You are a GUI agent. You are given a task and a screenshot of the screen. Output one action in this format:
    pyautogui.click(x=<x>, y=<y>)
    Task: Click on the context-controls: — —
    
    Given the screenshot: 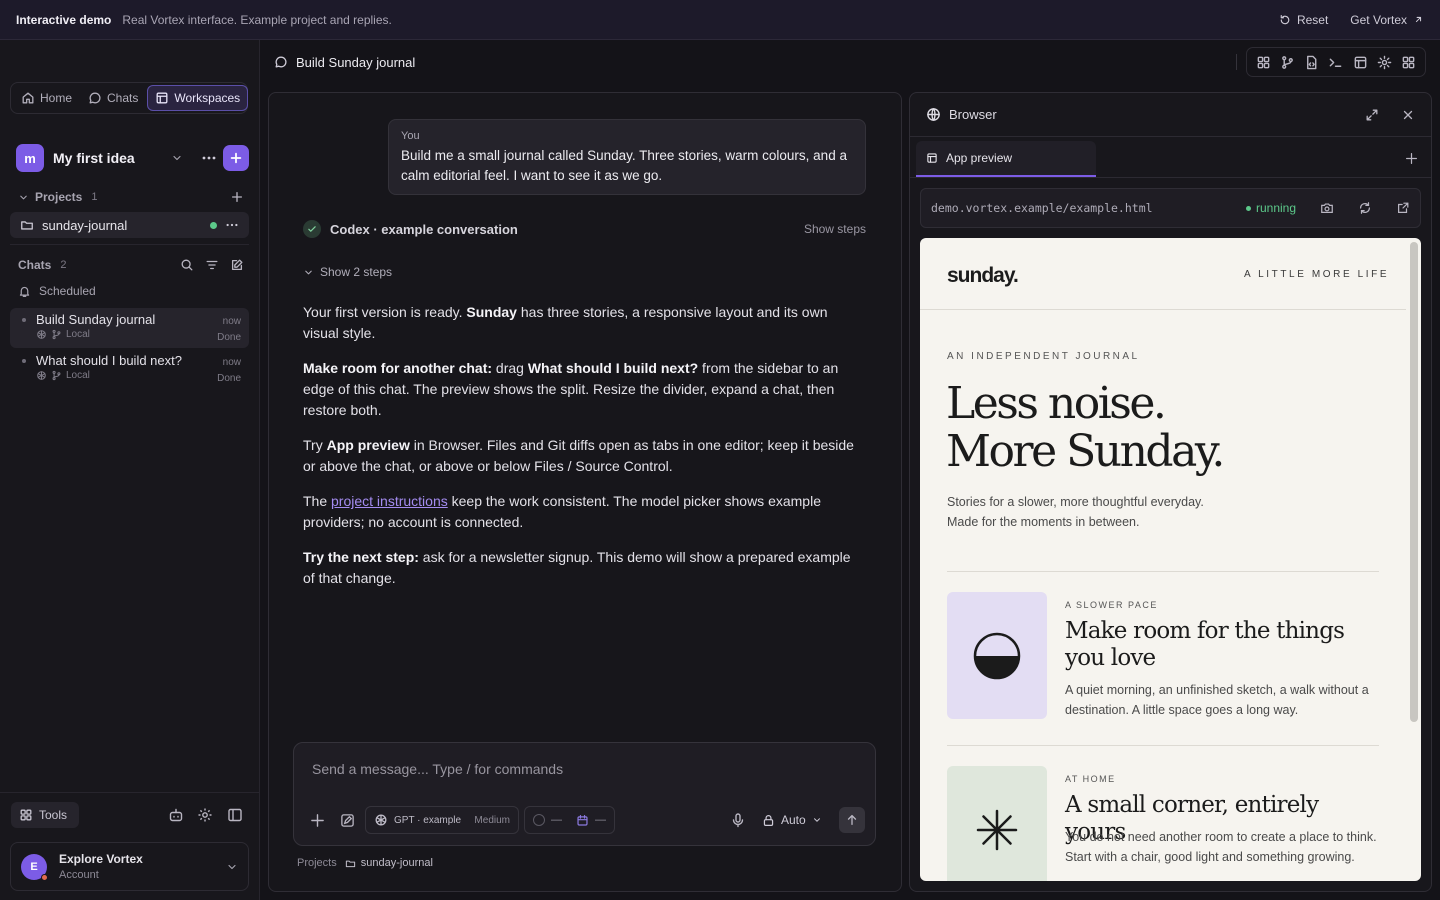 What is the action you would take?
    pyautogui.click(x=569, y=820)
    